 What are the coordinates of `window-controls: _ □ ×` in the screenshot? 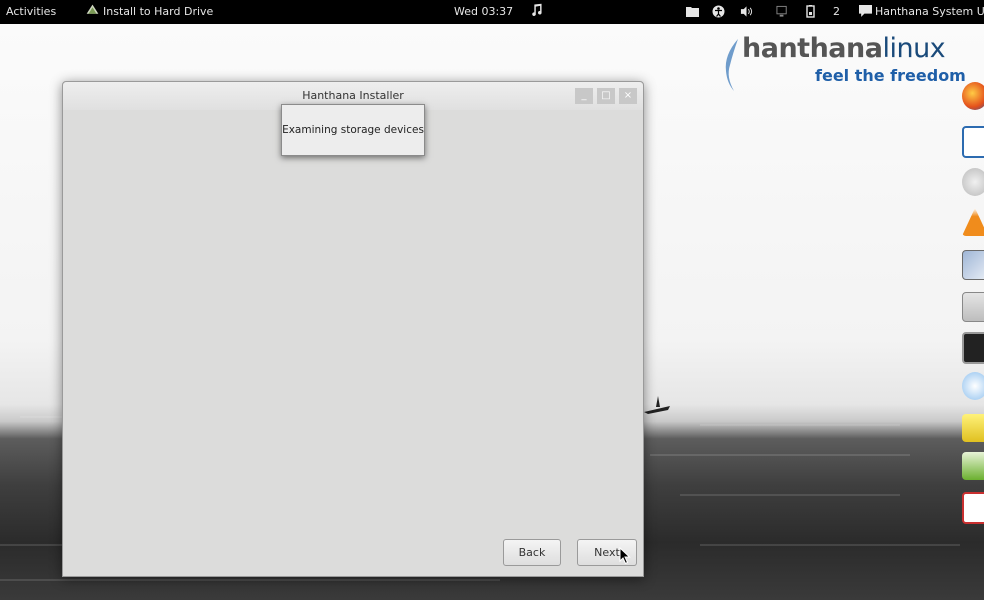 It's located at (607, 96).